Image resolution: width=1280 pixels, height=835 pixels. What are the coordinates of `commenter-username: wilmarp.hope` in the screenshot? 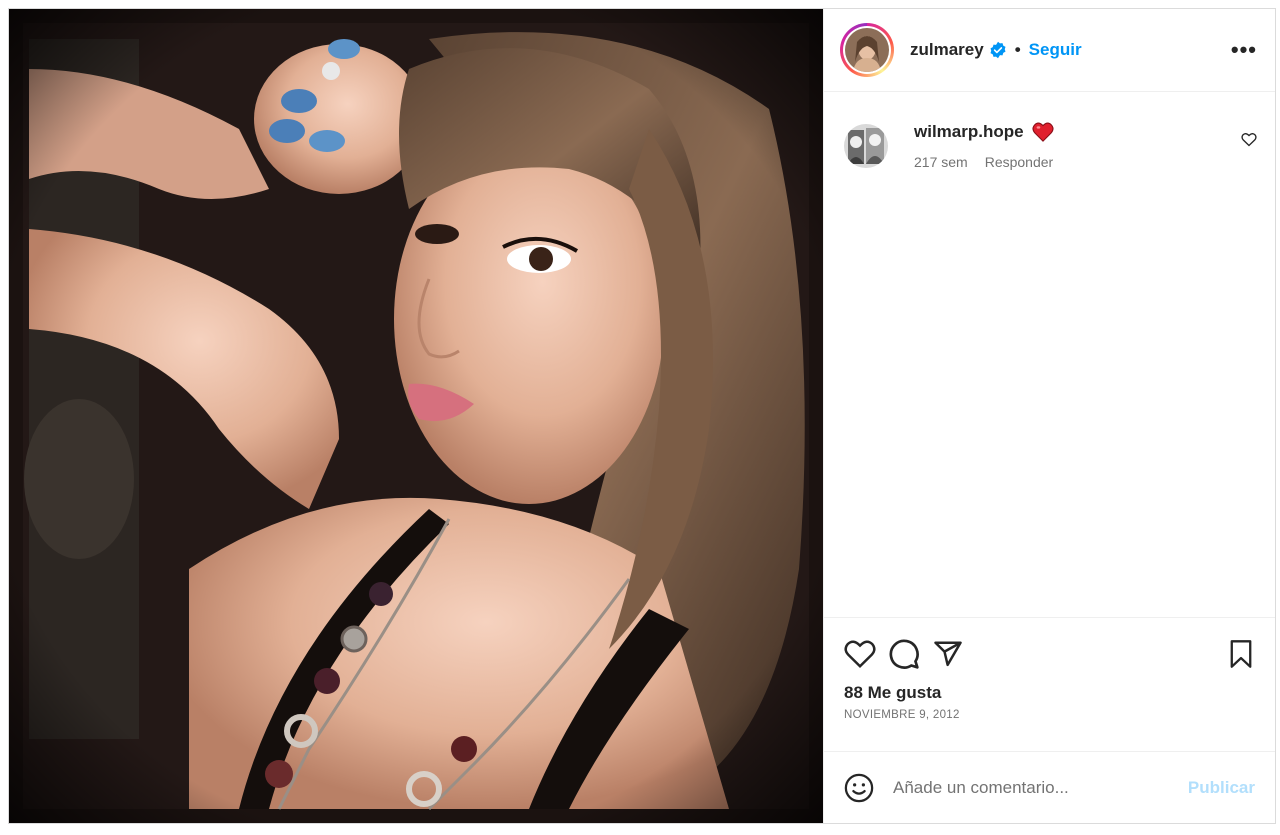 It's located at (969, 132).